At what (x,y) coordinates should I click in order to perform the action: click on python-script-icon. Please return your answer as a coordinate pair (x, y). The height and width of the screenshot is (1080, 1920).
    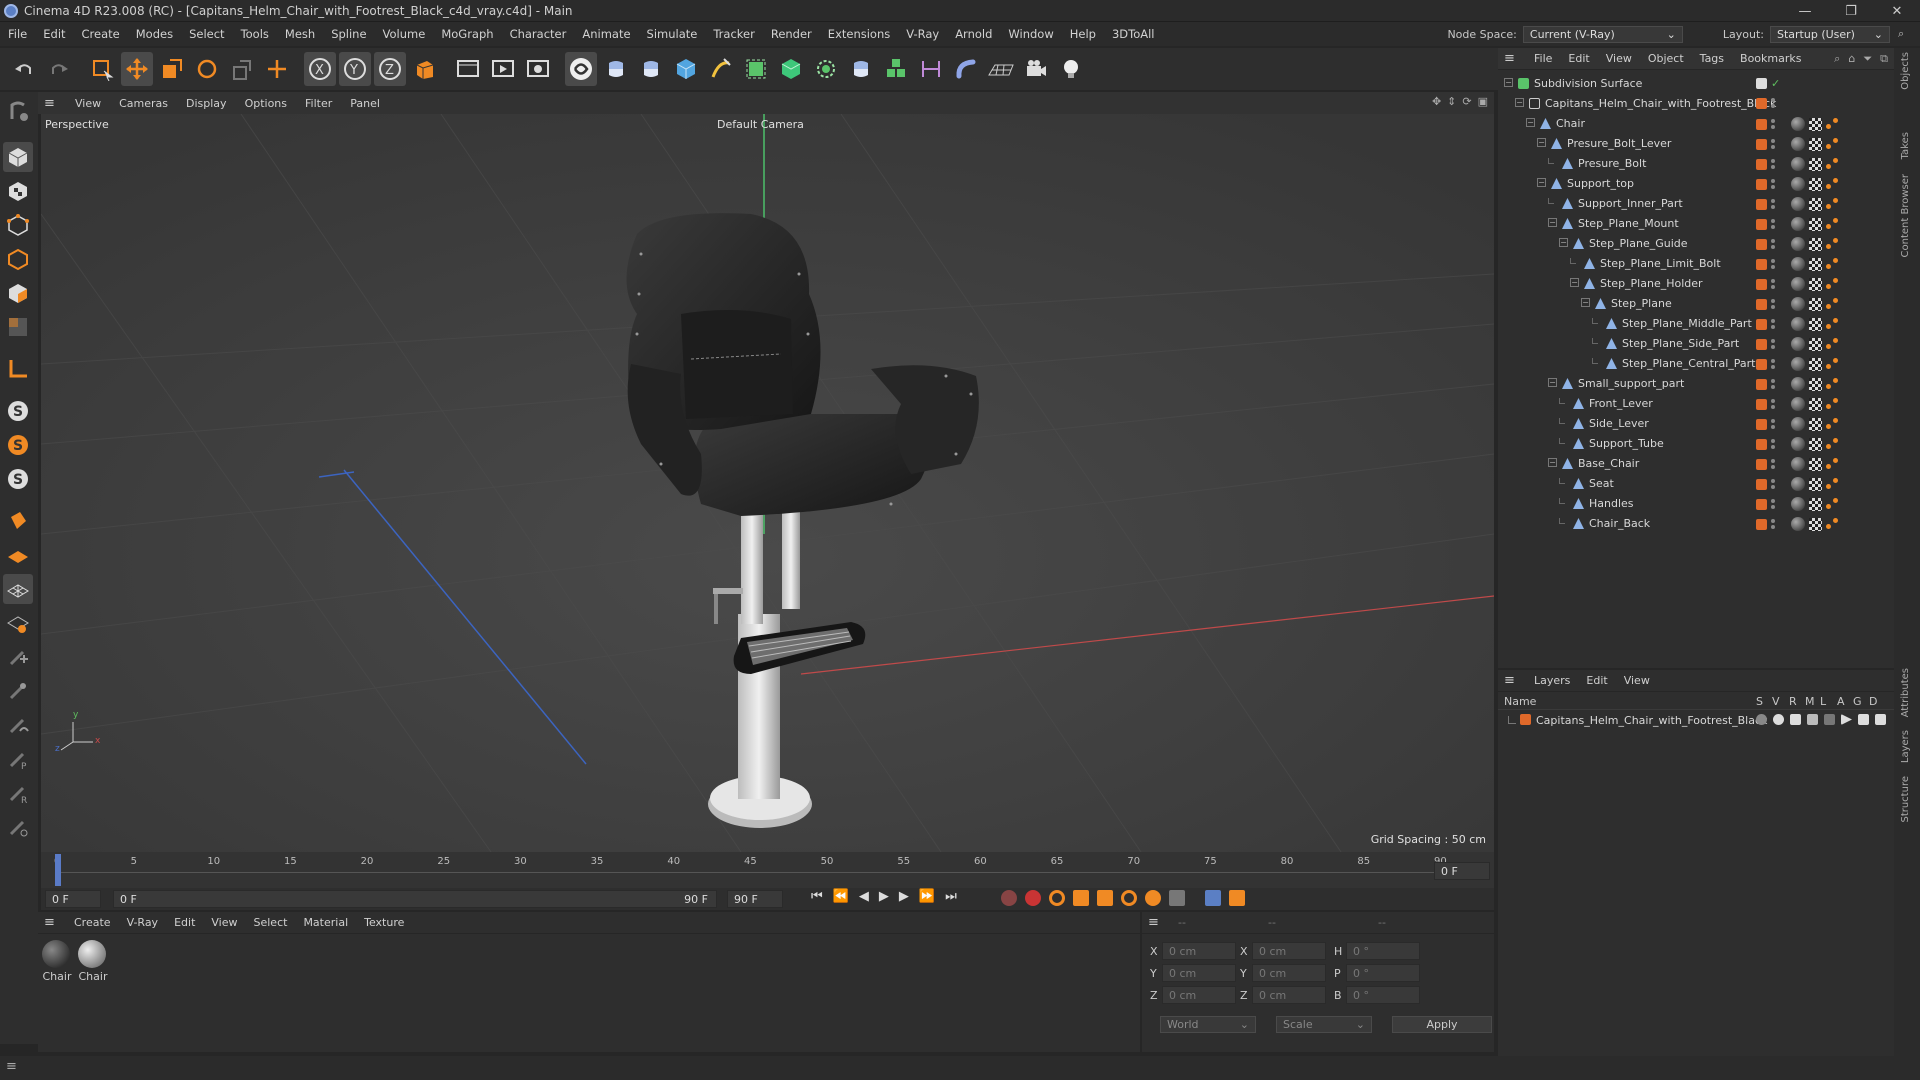
    Looking at the image, I should click on (616, 69).